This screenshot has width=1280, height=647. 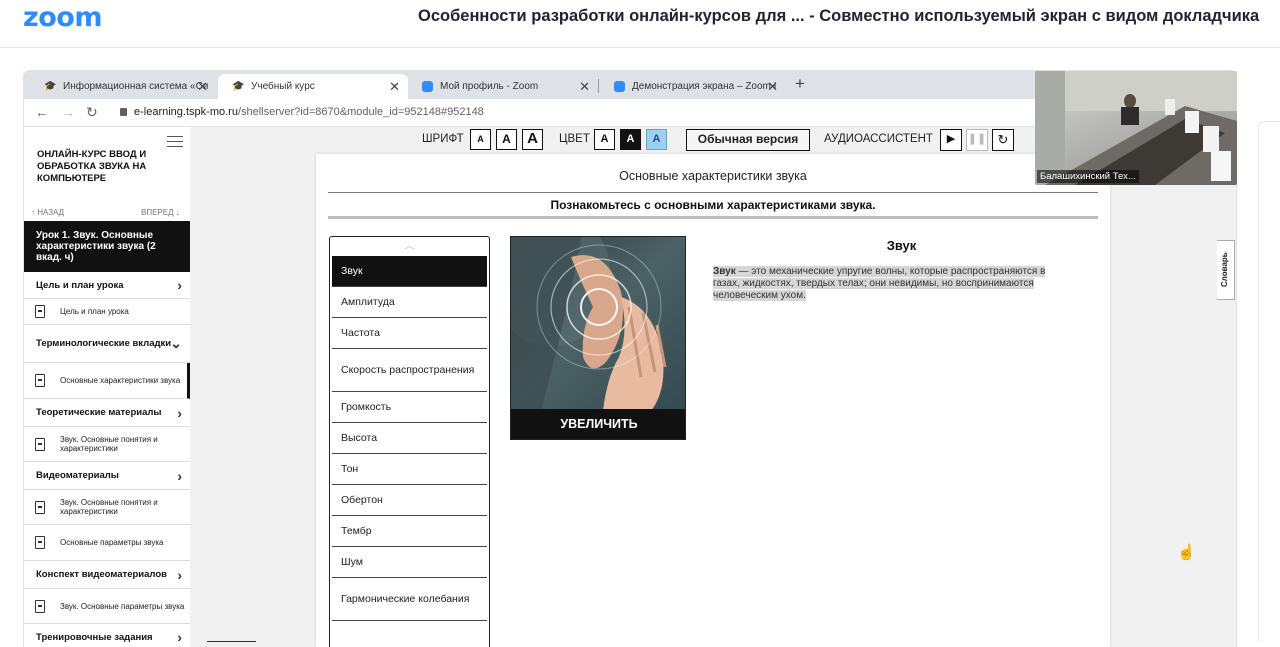 What do you see at coordinates (901, 245) in the screenshot?
I see `definition-title: Звук` at bounding box center [901, 245].